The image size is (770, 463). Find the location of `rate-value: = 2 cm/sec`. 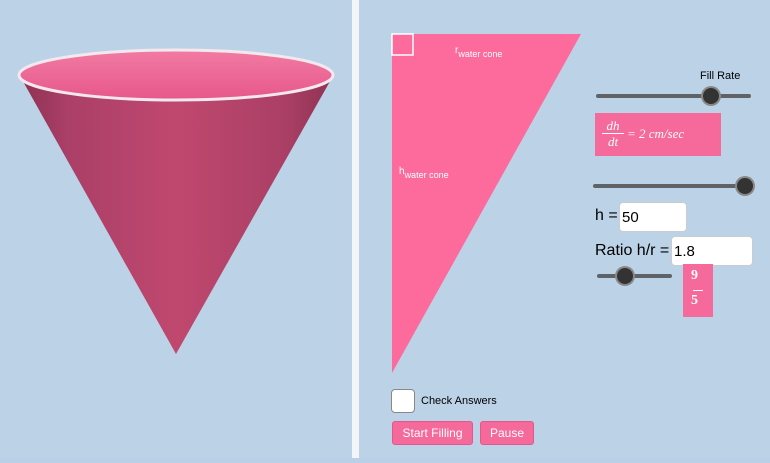

rate-value: = 2 cm/sec is located at coordinates (656, 133).